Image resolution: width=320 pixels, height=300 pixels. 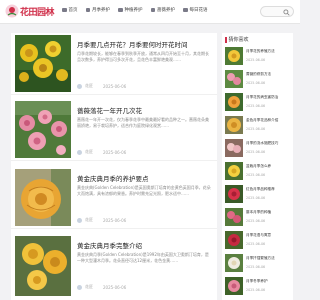 I want to click on sidebar-item: 月季花的病虫害防治 2025-06-06, so click(x=258, y=104).